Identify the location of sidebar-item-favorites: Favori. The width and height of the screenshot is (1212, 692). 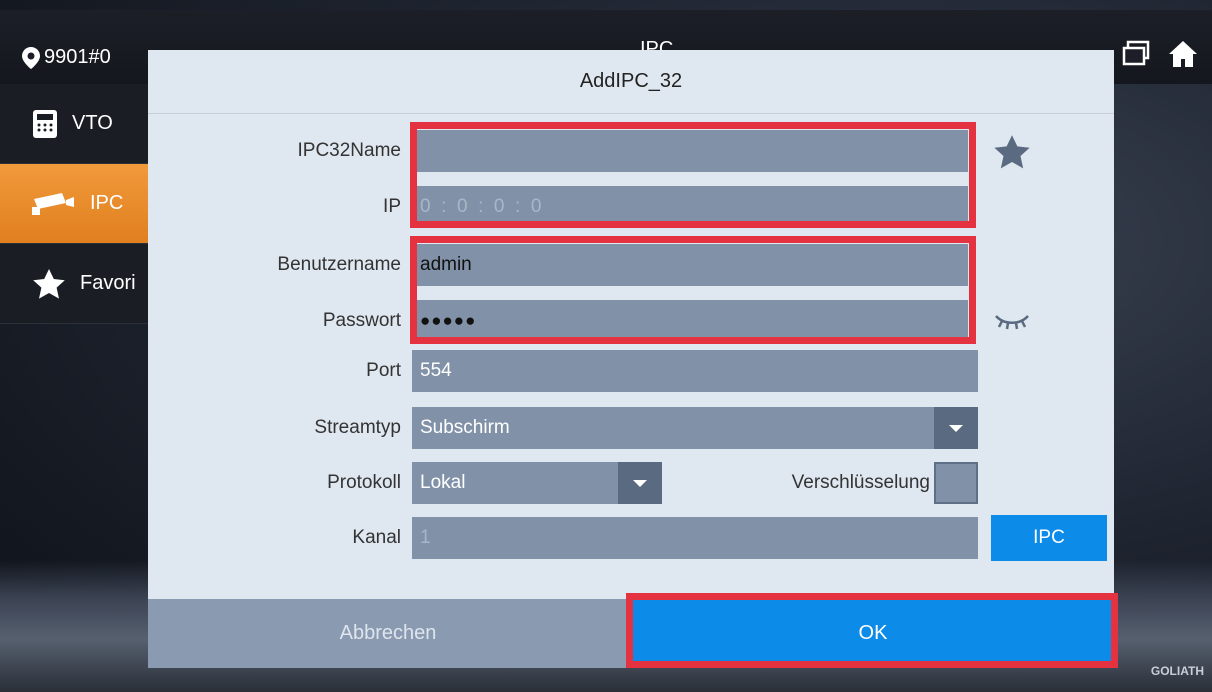
(75, 284).